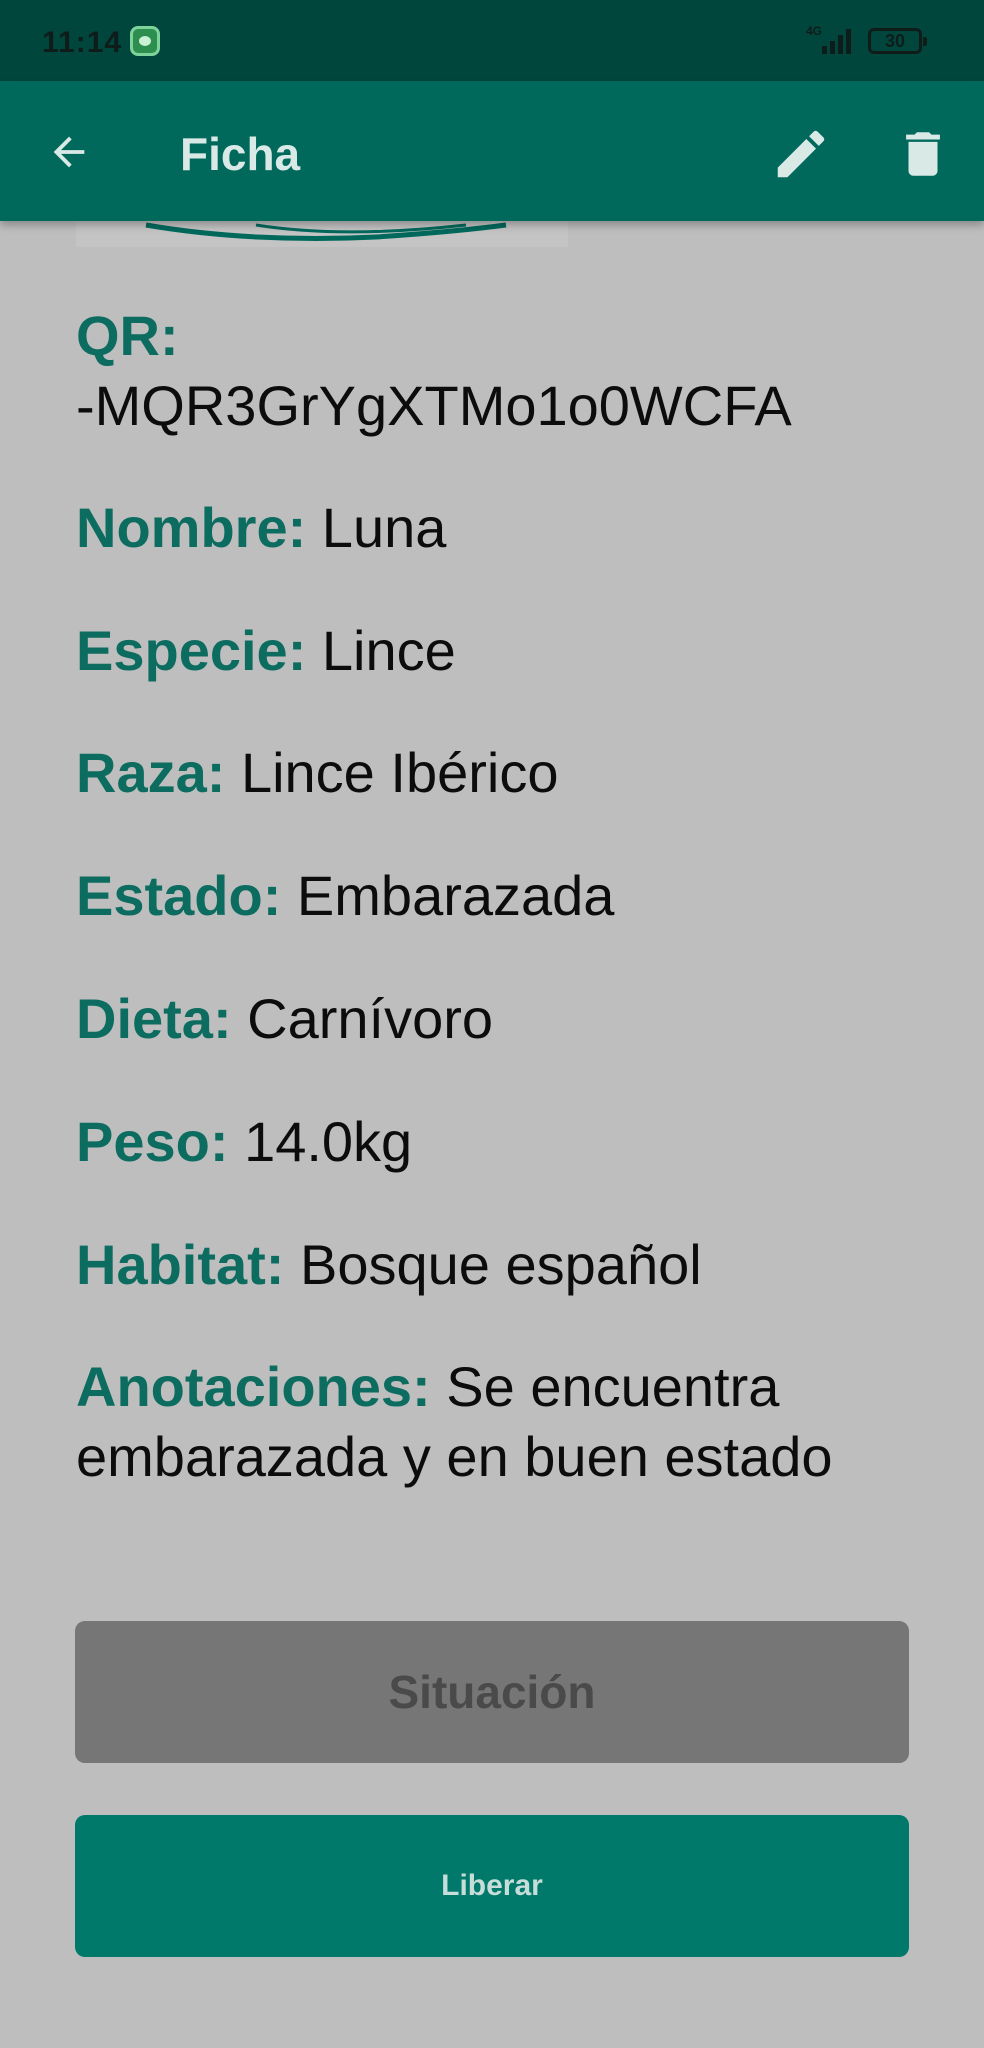  What do you see at coordinates (388, 650) in the screenshot?
I see `especie-value: Lince` at bounding box center [388, 650].